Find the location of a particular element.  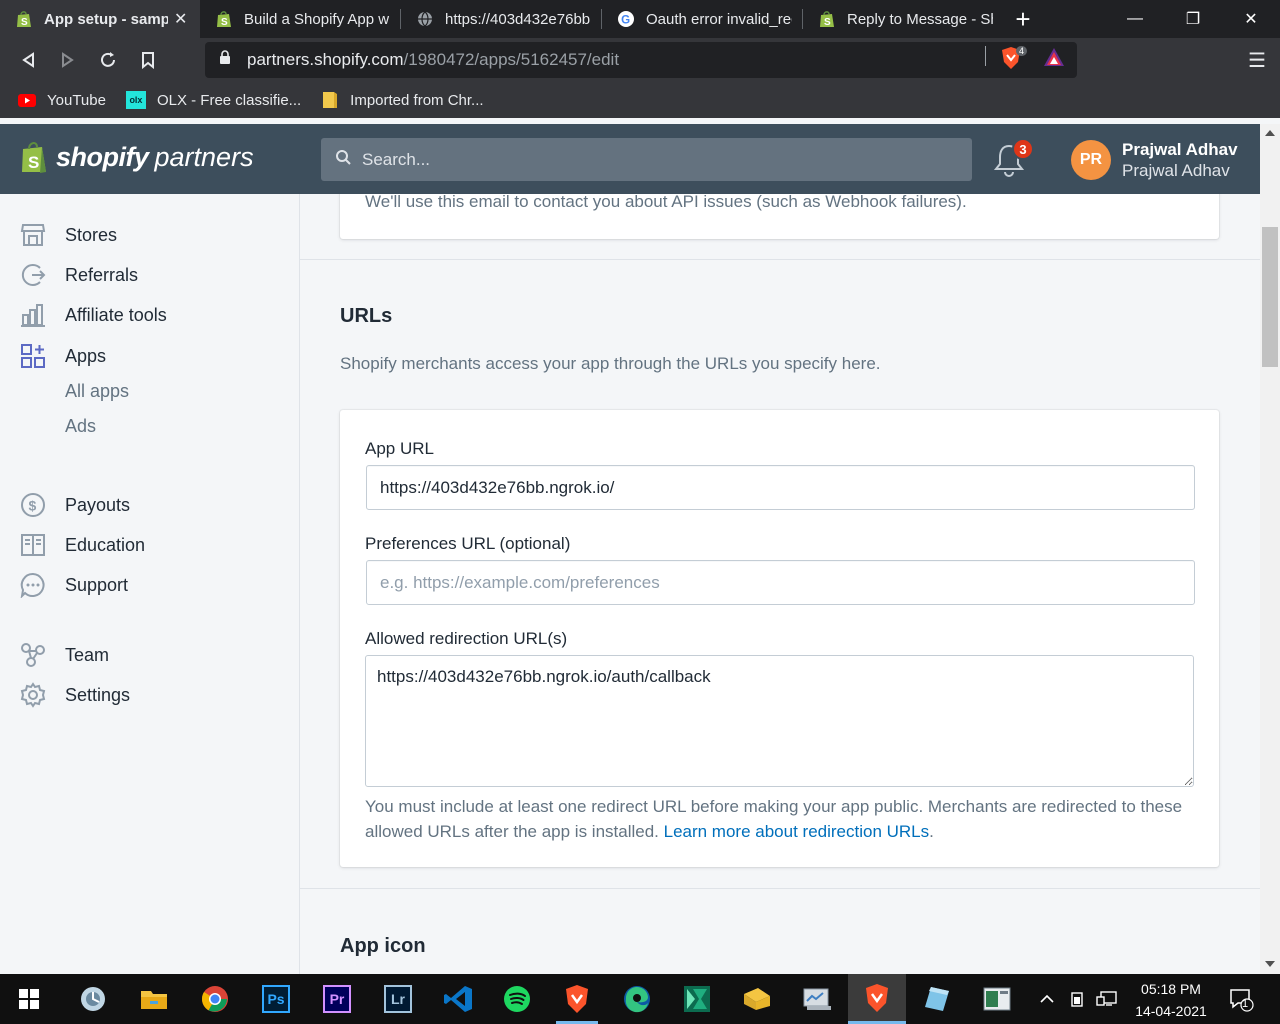

page-scrollbar is located at coordinates (1270, 549).